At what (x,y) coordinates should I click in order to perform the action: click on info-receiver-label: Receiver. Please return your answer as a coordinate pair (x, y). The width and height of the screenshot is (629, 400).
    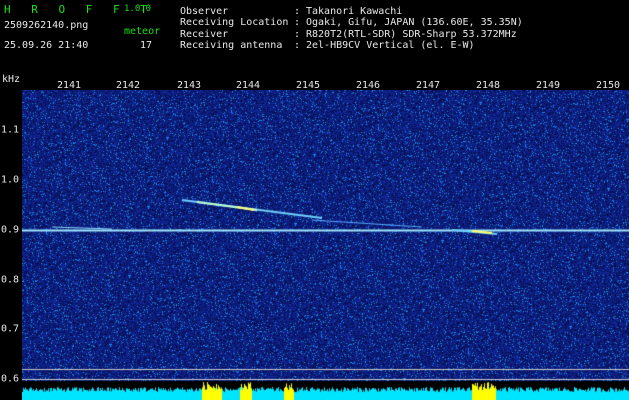
    Looking at the image, I should click on (204, 34).